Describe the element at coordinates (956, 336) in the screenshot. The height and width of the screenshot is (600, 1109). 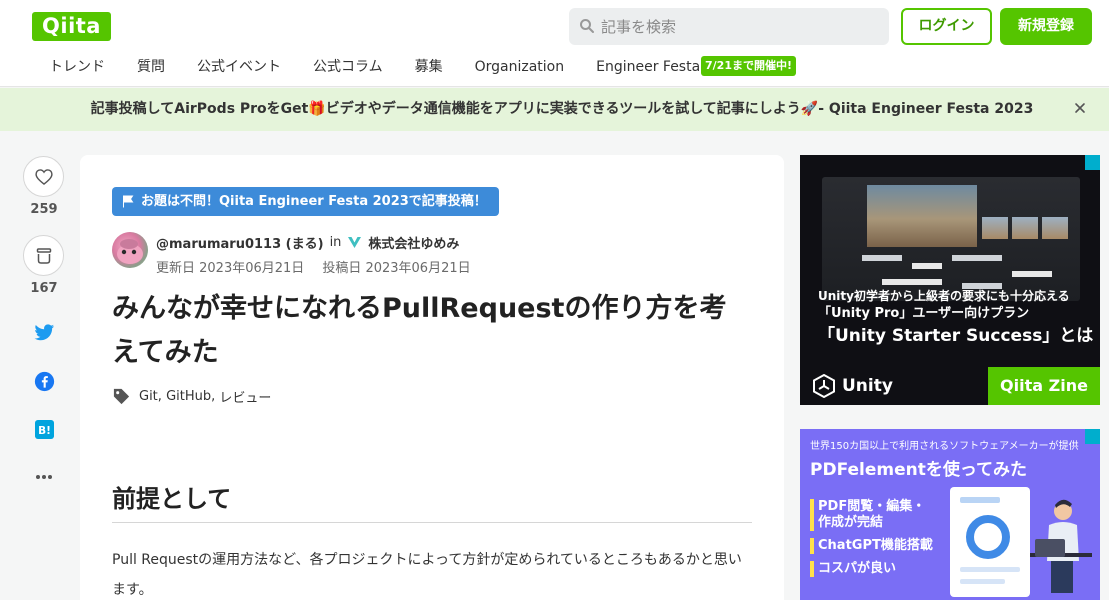
I see `ad-line-3: 「Unity Starter Success」とは` at that location.